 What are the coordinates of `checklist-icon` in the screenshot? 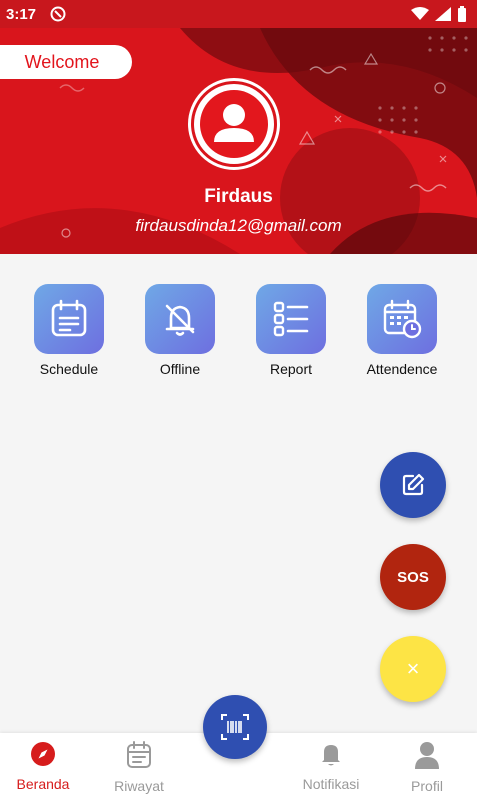 It's located at (291, 319).